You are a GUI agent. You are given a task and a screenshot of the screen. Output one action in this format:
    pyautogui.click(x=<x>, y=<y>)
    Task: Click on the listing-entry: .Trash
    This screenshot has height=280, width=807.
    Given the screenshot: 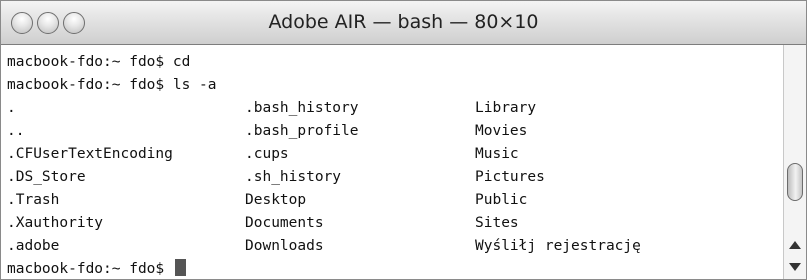 What is the action you would take?
    pyautogui.click(x=33, y=200)
    